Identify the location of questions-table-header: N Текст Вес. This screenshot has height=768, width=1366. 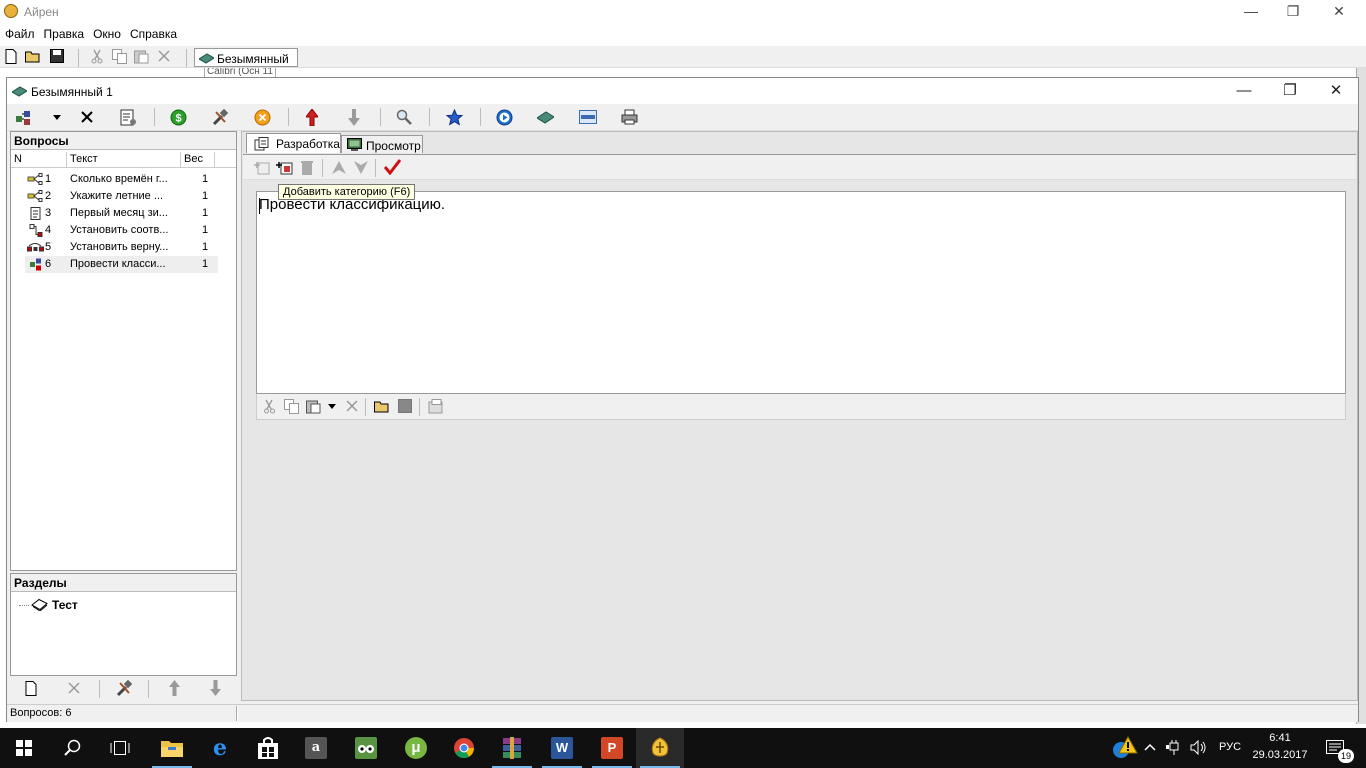
(123, 160).